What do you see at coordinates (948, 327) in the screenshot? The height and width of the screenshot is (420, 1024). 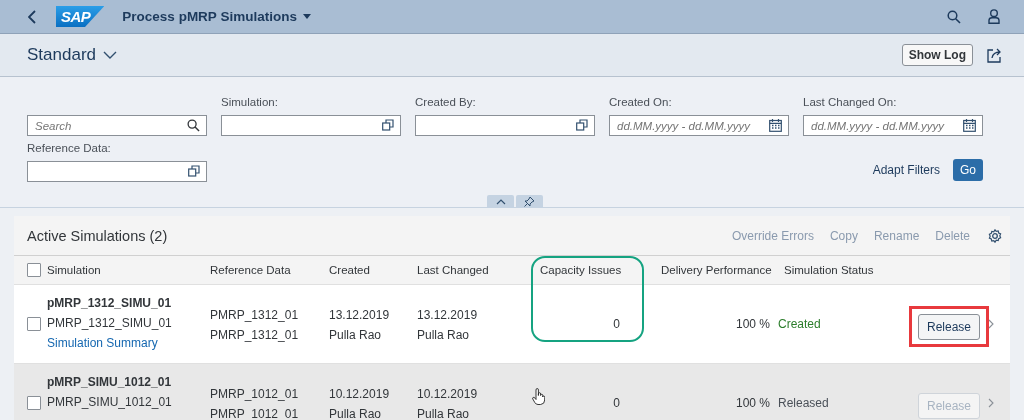 I see `release-button: Release` at bounding box center [948, 327].